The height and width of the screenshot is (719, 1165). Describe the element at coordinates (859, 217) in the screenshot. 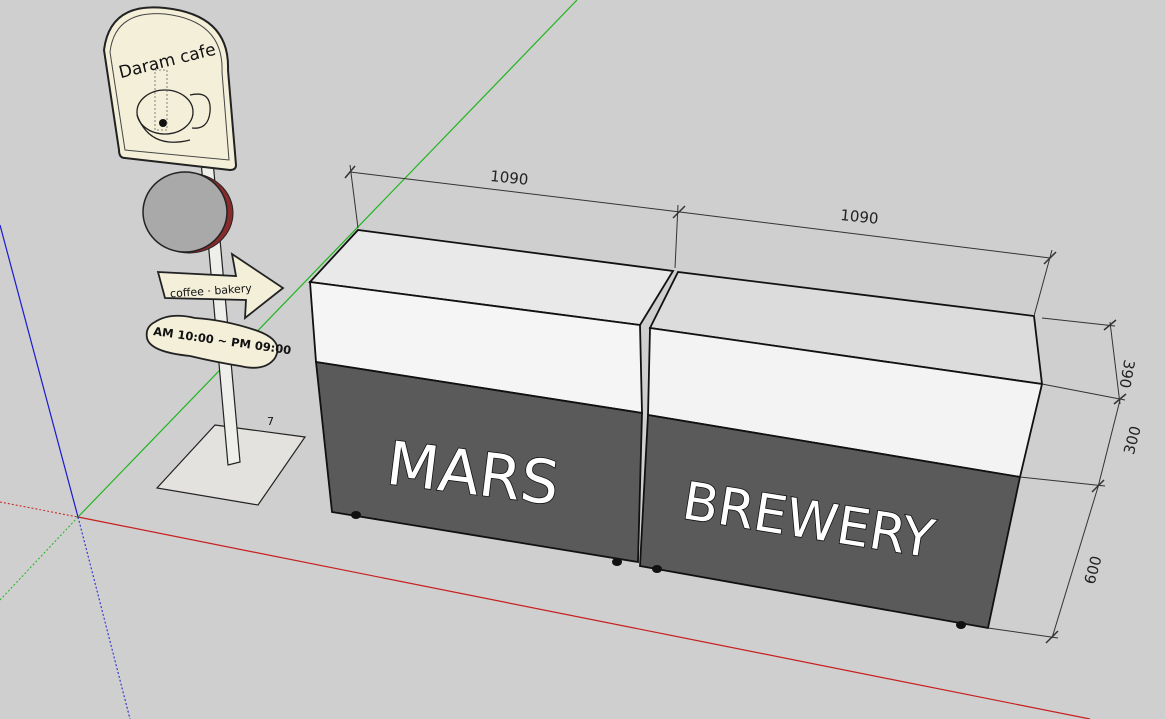

I see `dimension-width-right-label: 1090` at that location.